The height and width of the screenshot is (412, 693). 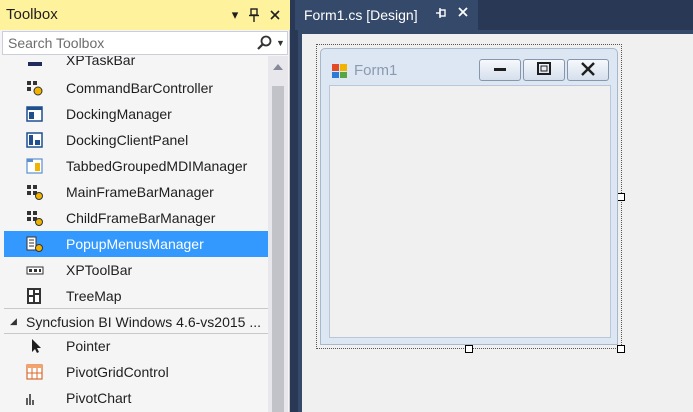 What do you see at coordinates (35, 296) in the screenshot?
I see `treemap-icon` at bounding box center [35, 296].